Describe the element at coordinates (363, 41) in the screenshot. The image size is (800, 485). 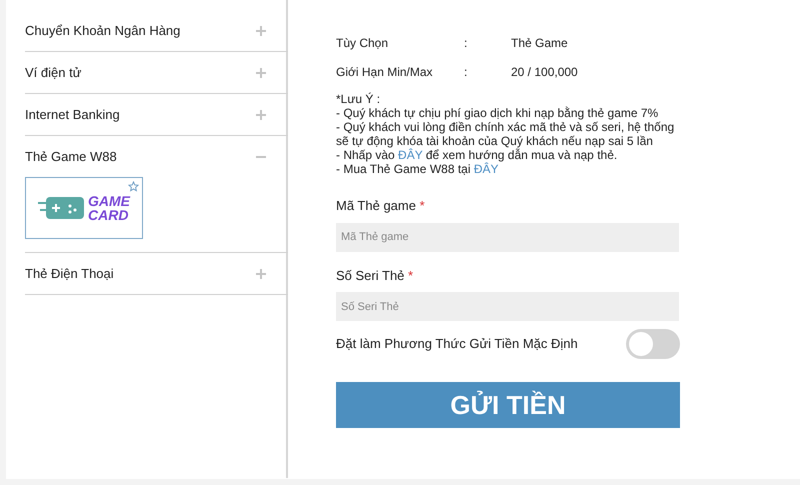
I see `detail-label: Tùy Chọn` at that location.